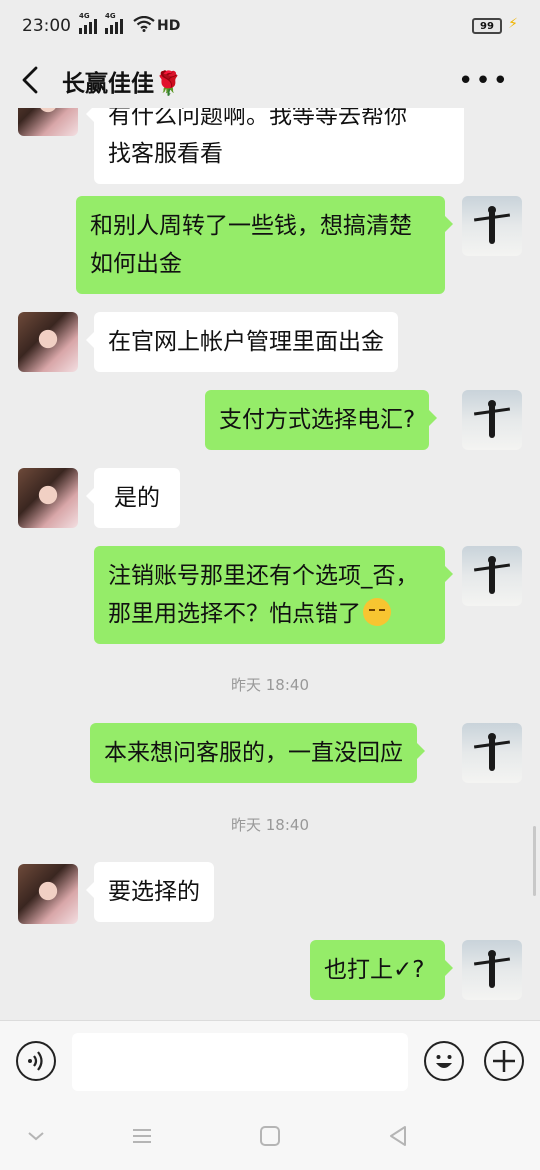  I want to click on message-bubble-received: 有什么问题啊。我等等去帮你 找客服看看, so click(275, 146).